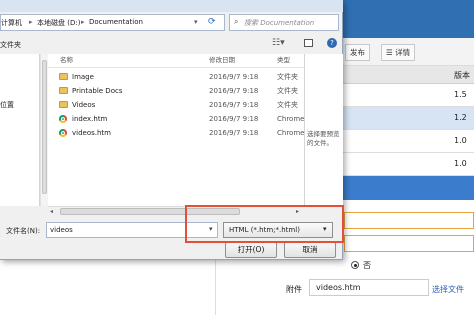 The height and width of the screenshot is (315, 474). Describe the element at coordinates (294, 289) in the screenshot. I see `attachment-label: 附件` at that location.